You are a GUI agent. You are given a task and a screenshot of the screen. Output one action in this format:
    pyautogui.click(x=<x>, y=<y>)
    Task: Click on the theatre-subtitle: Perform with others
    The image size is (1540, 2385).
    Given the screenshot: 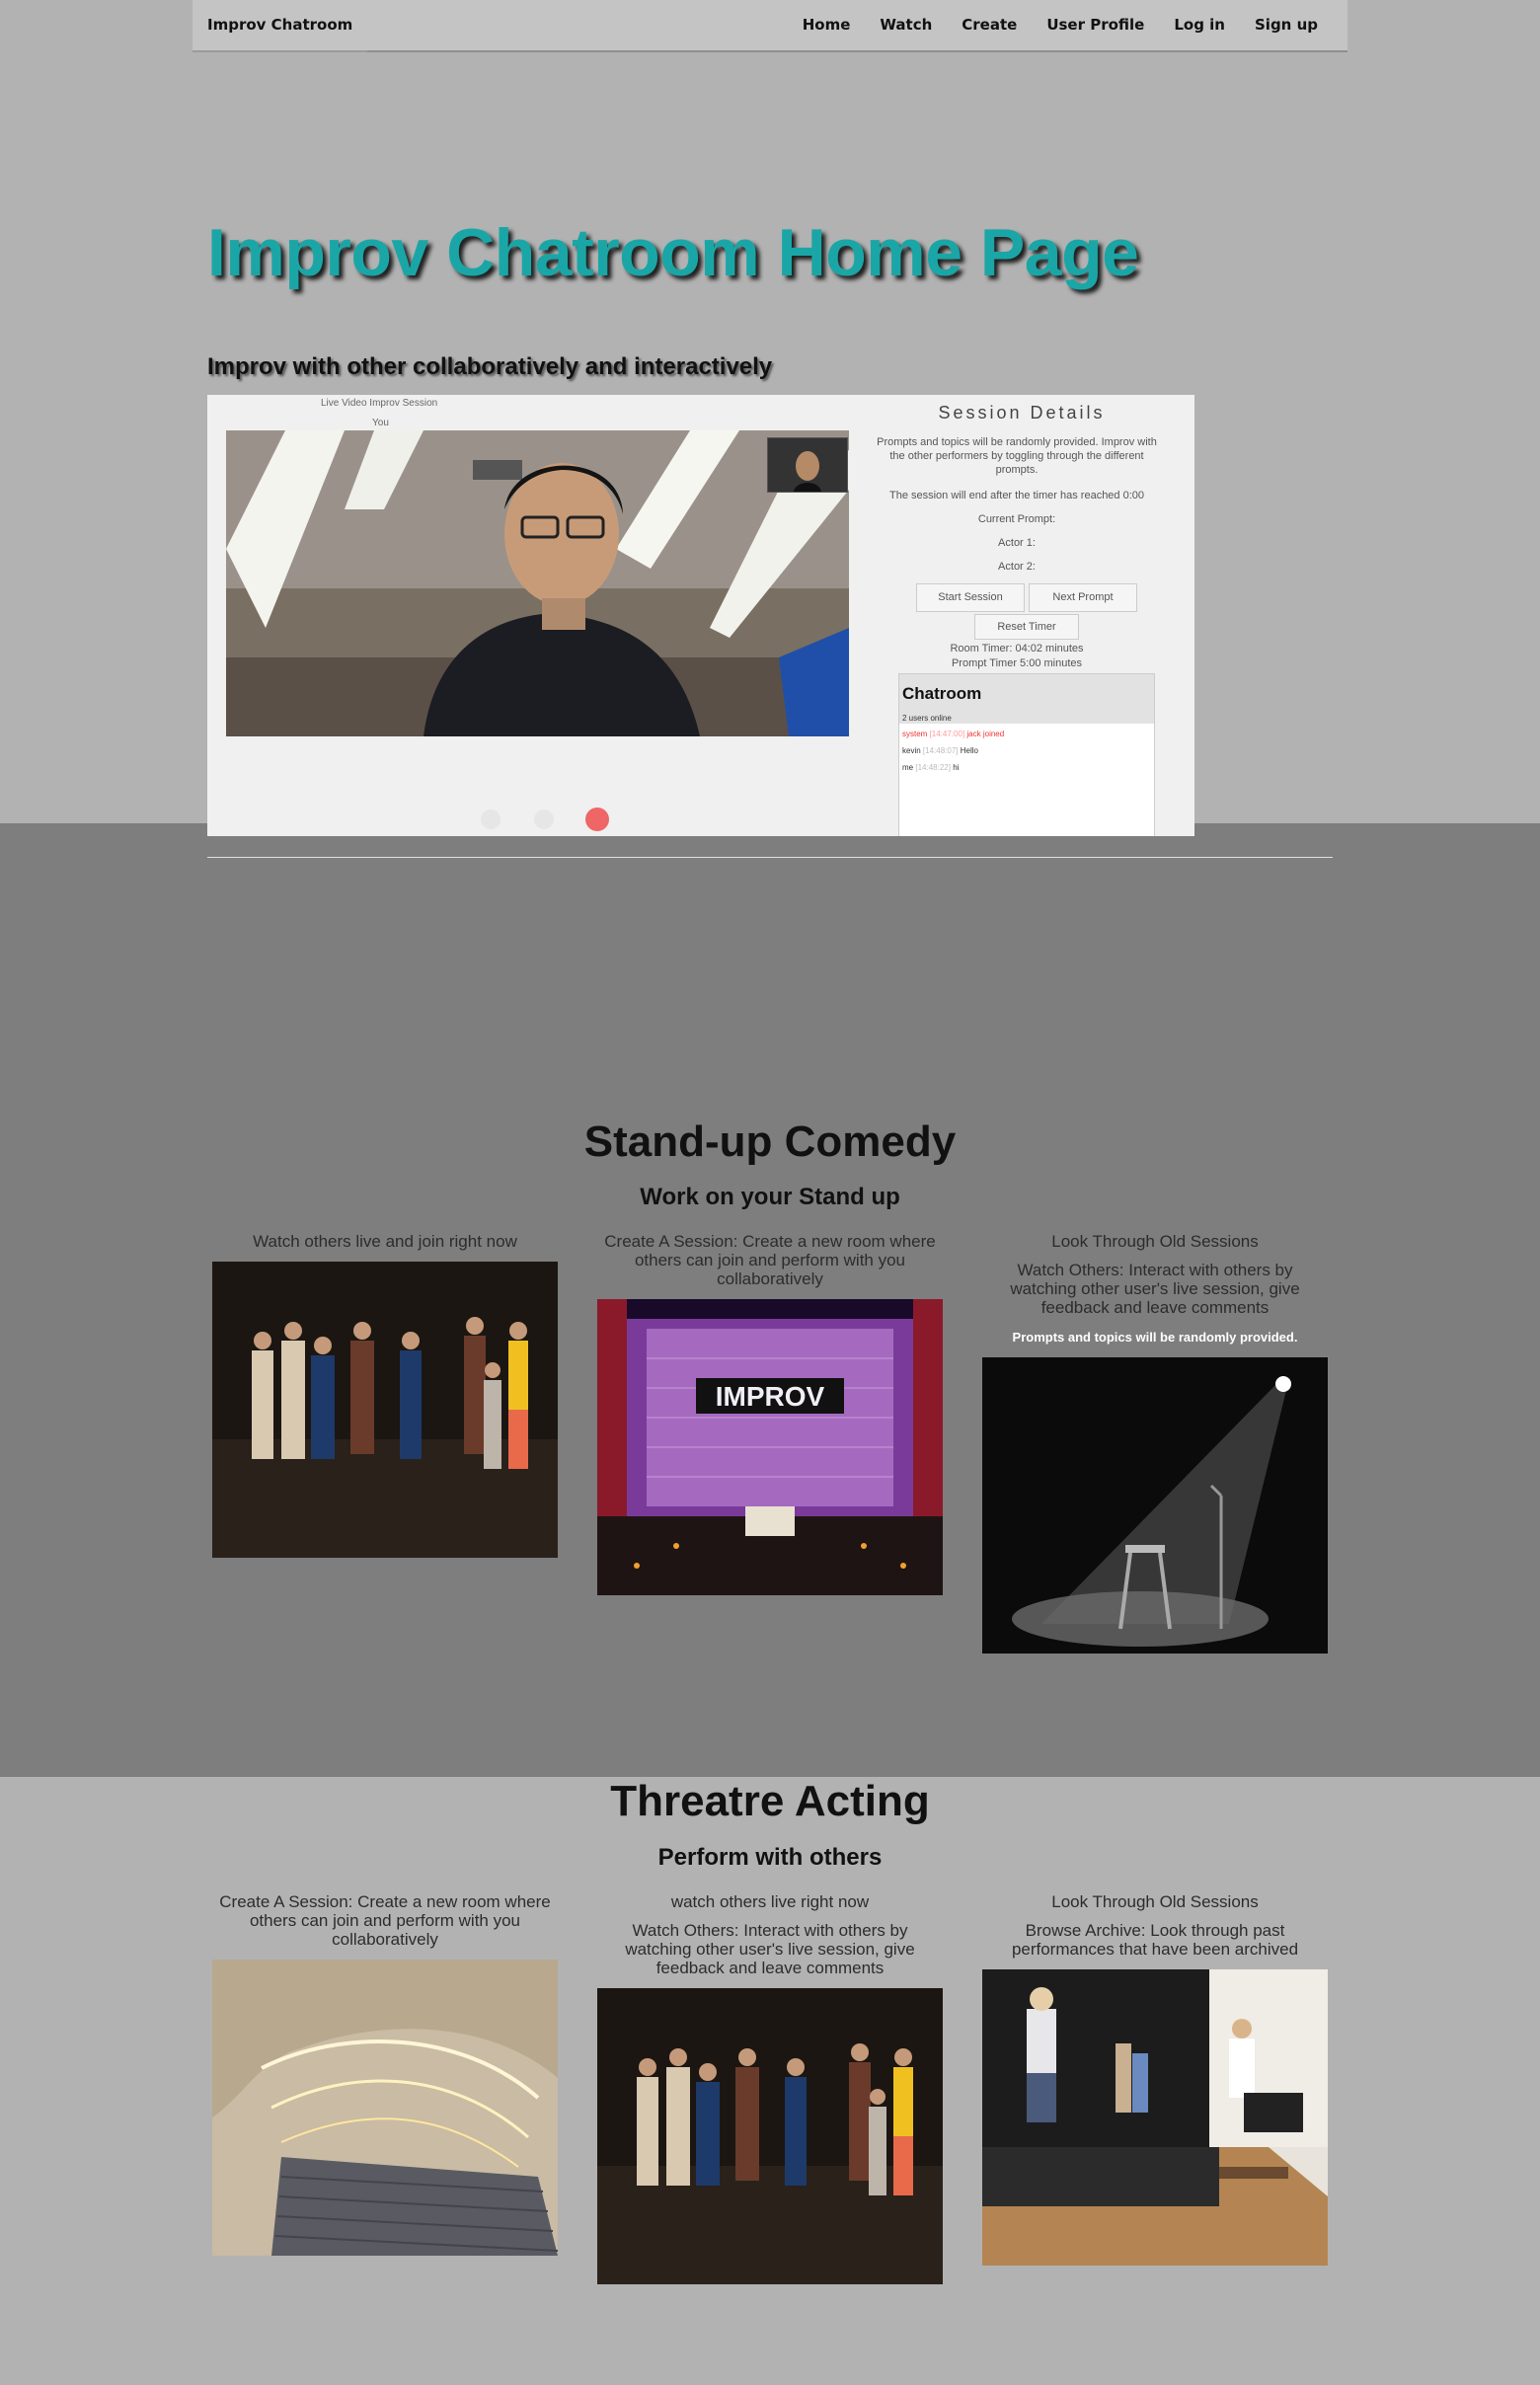 What is the action you would take?
    pyautogui.click(x=770, y=1858)
    